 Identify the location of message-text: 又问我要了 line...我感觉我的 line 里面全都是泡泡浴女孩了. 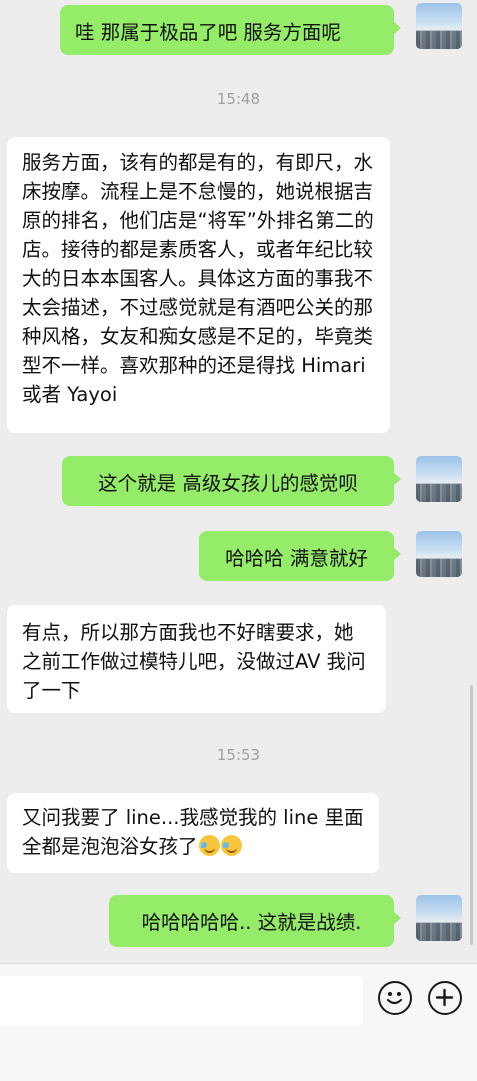
(193, 832).